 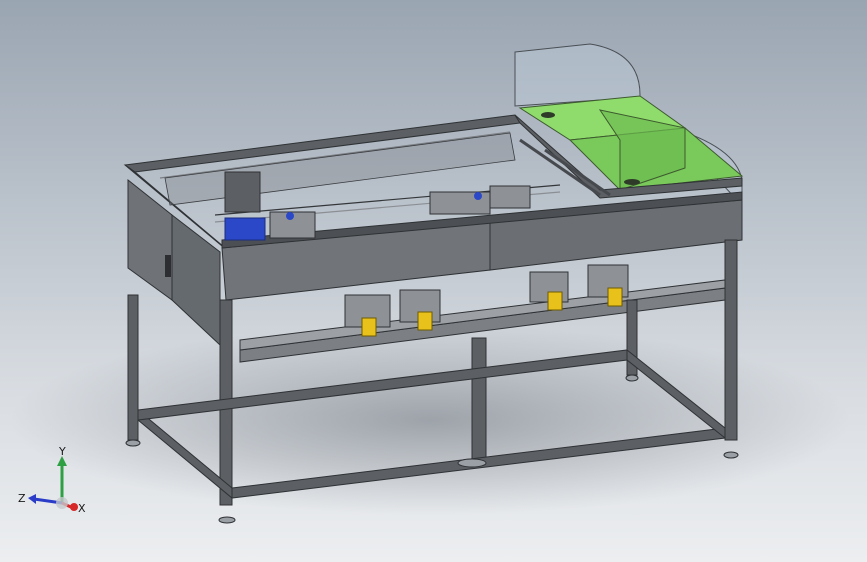 I want to click on triad-origin-sphere, so click(x=62, y=503).